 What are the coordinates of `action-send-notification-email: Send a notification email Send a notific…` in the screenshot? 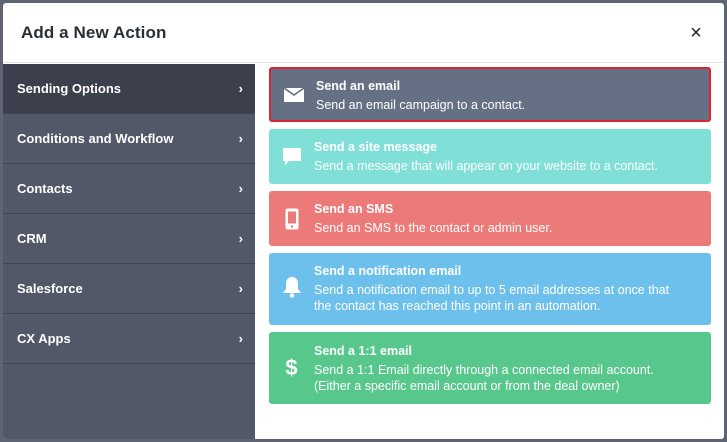 It's located at (490, 289).